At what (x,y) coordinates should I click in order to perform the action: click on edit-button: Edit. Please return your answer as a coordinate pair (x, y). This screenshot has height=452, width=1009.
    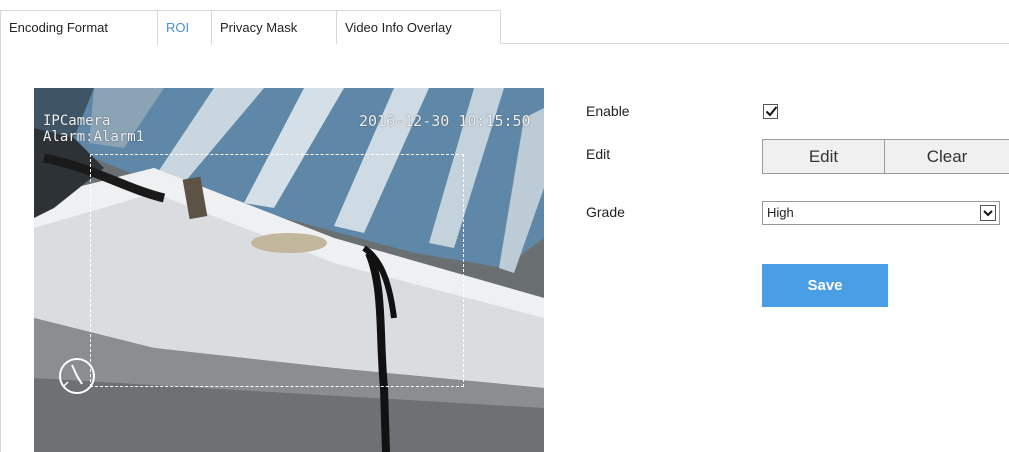
    Looking at the image, I should click on (823, 156).